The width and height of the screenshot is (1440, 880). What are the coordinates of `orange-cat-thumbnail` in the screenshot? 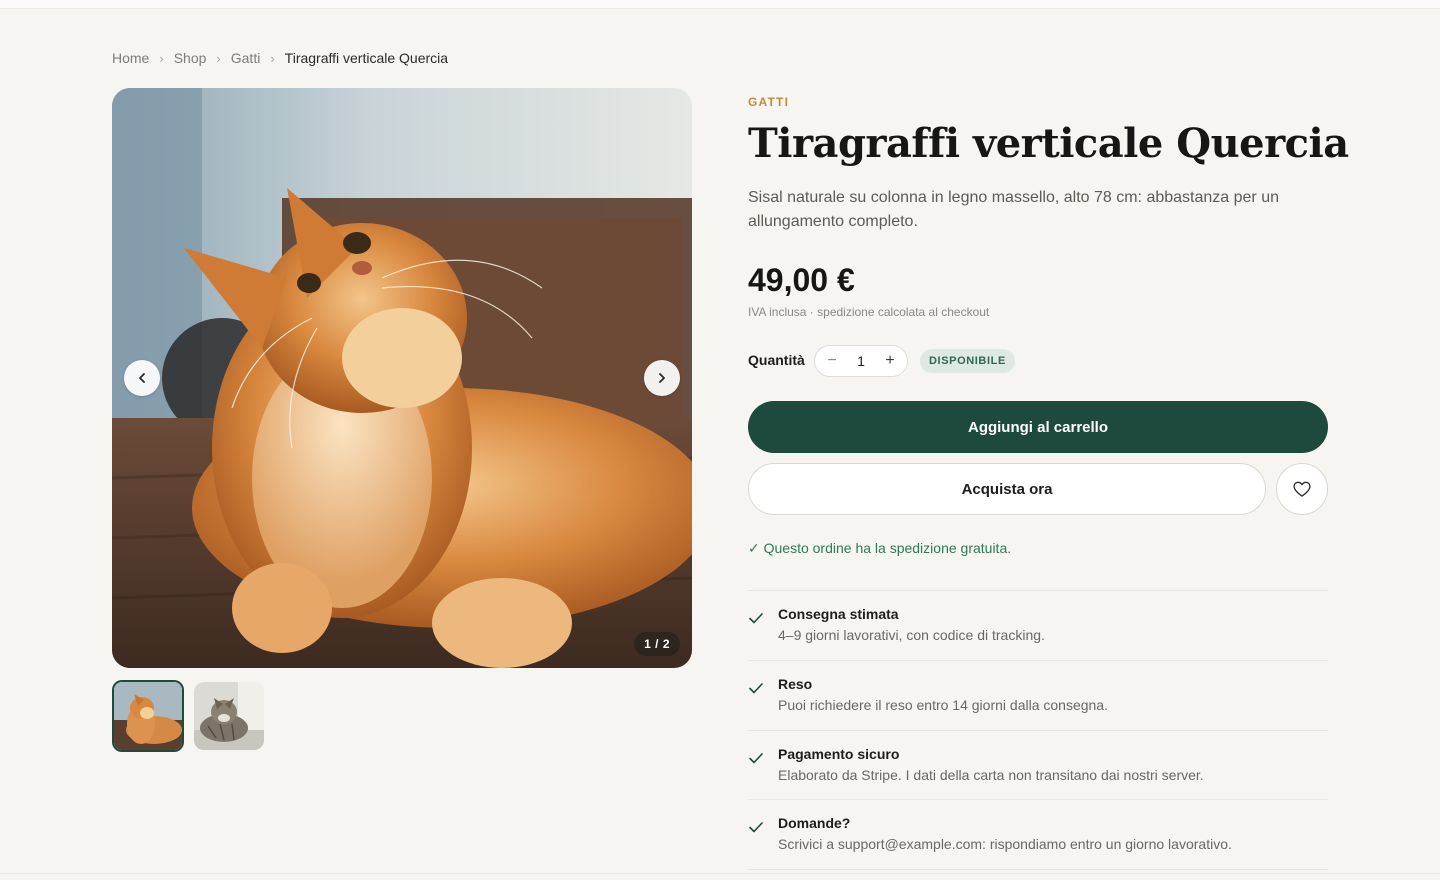 It's located at (148, 716).